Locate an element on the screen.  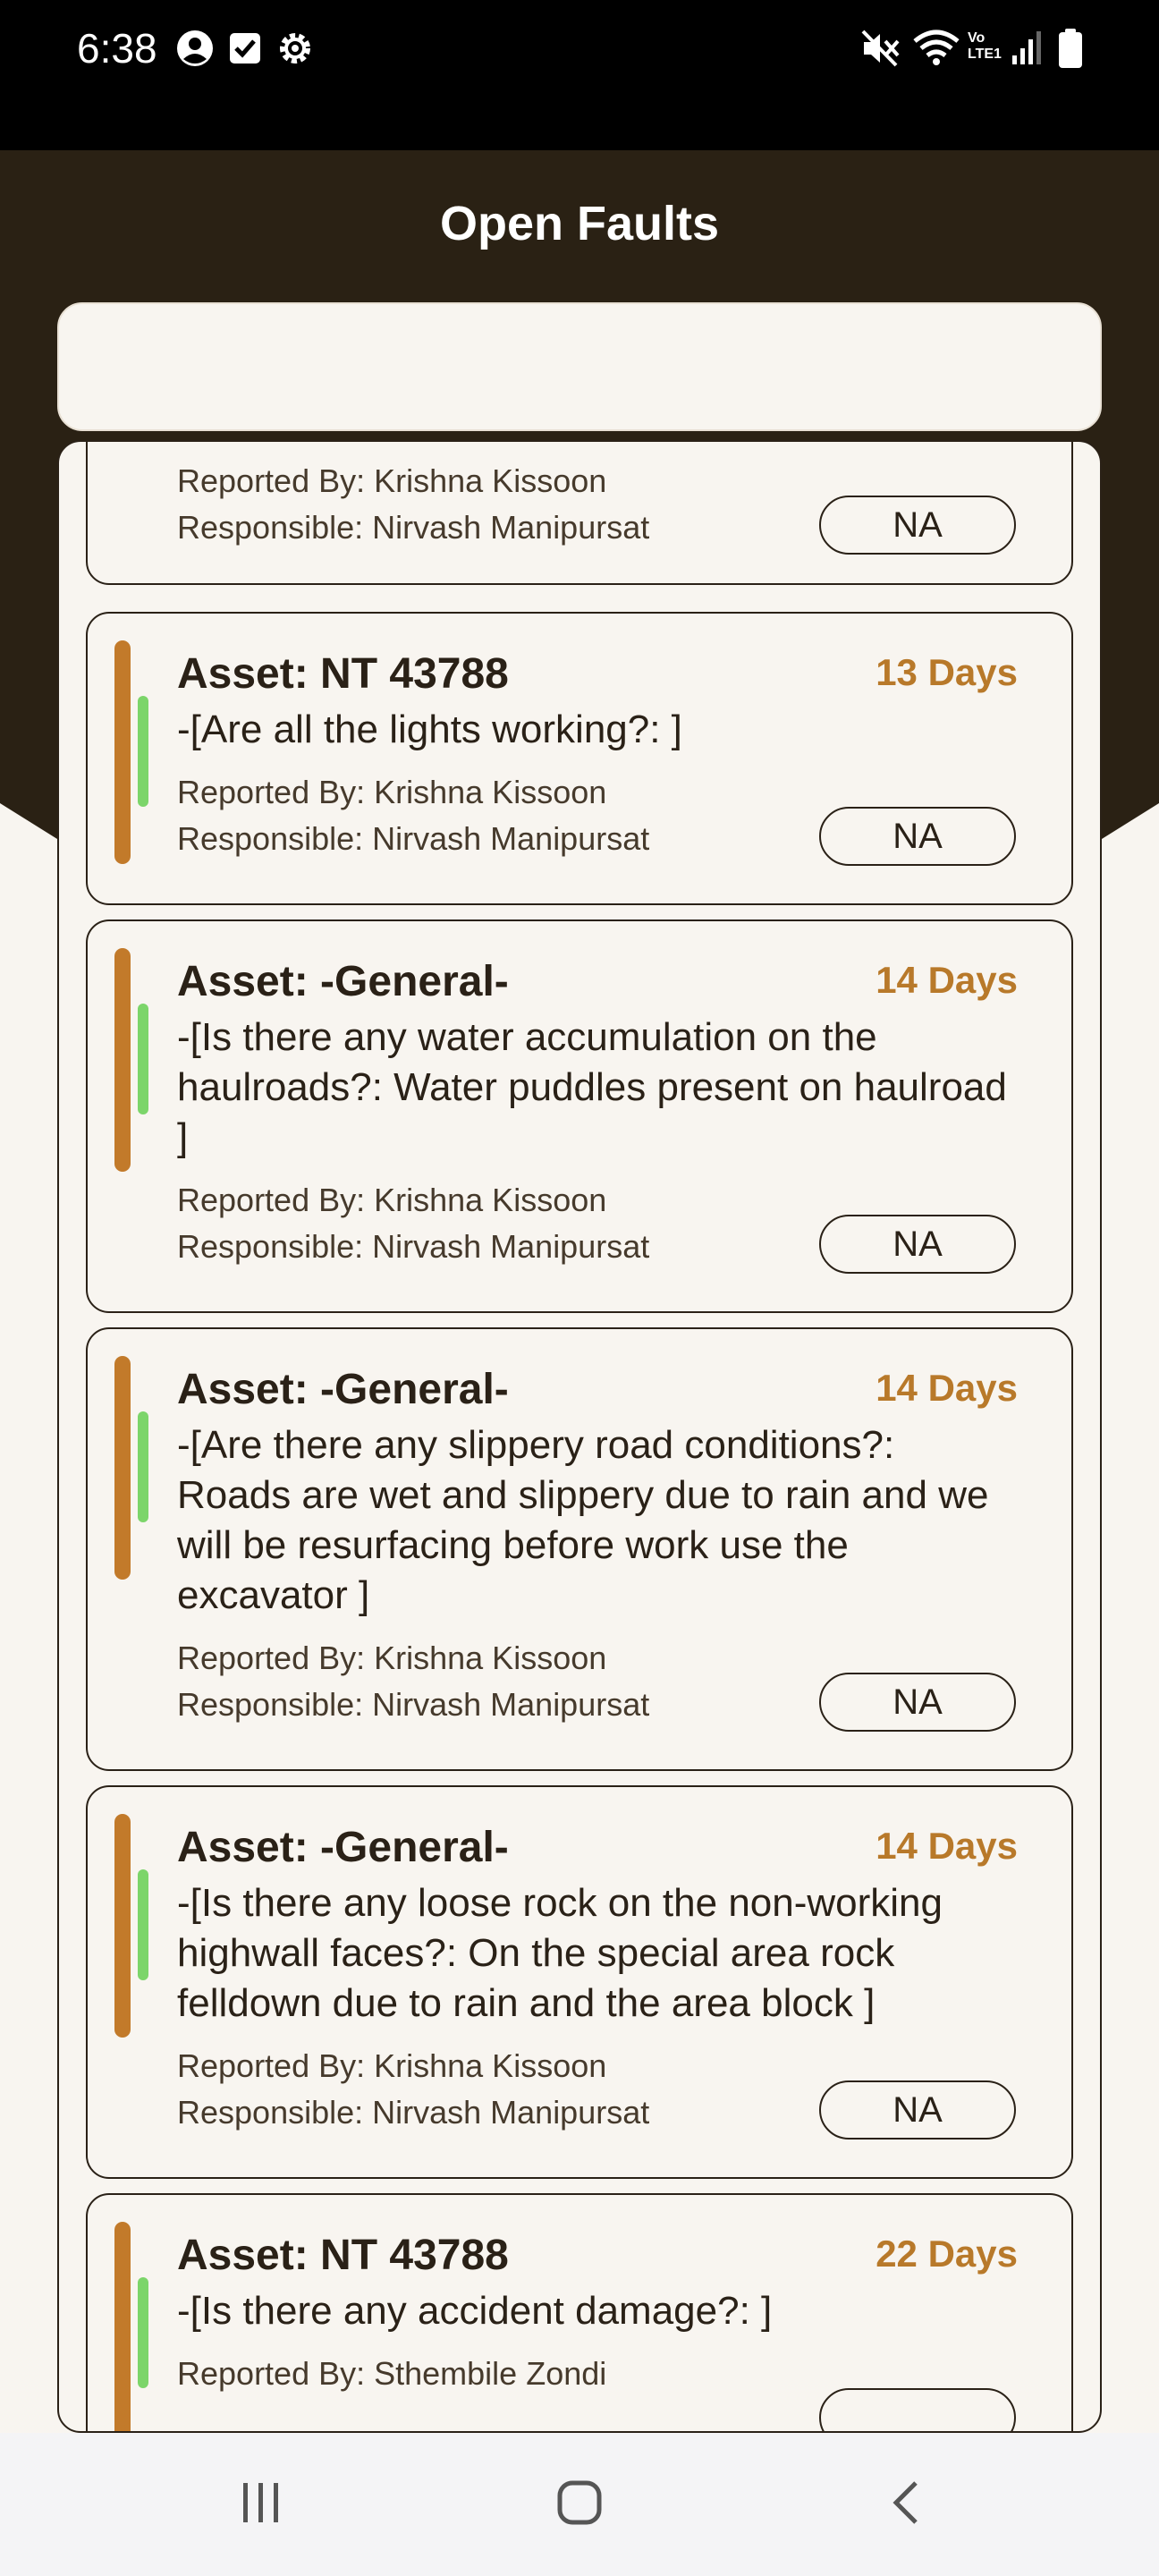
status-time: 6:38 is located at coordinates (117, 48).